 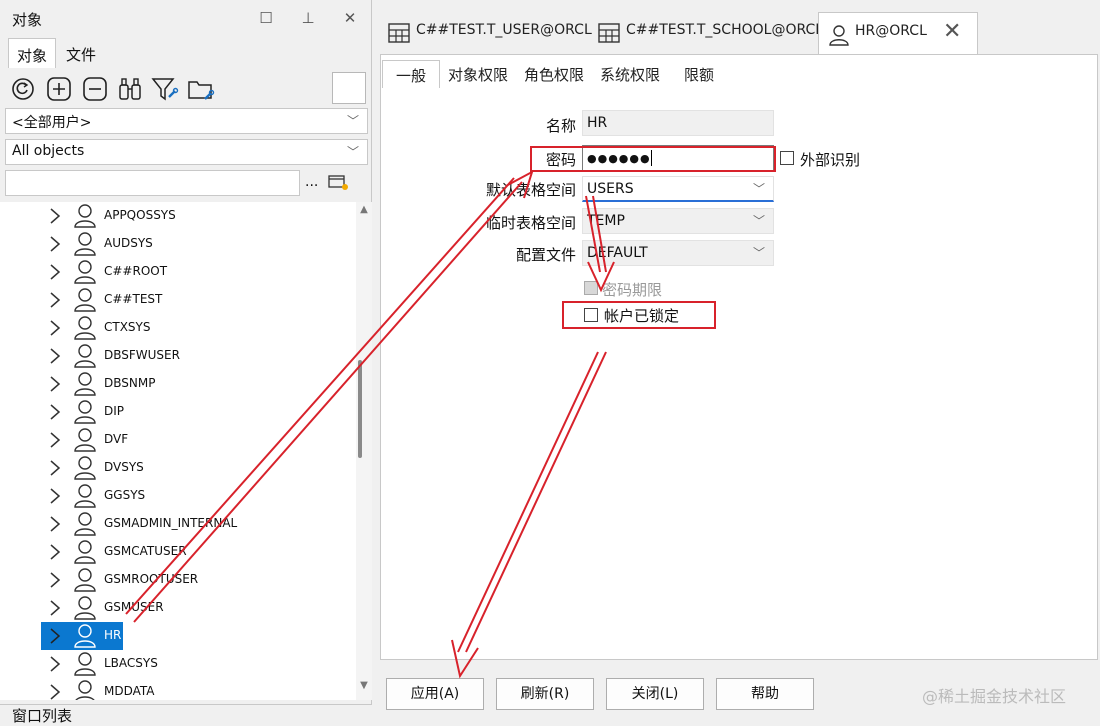 I want to click on arrow-password-to-locked, so click(x=600, y=244).